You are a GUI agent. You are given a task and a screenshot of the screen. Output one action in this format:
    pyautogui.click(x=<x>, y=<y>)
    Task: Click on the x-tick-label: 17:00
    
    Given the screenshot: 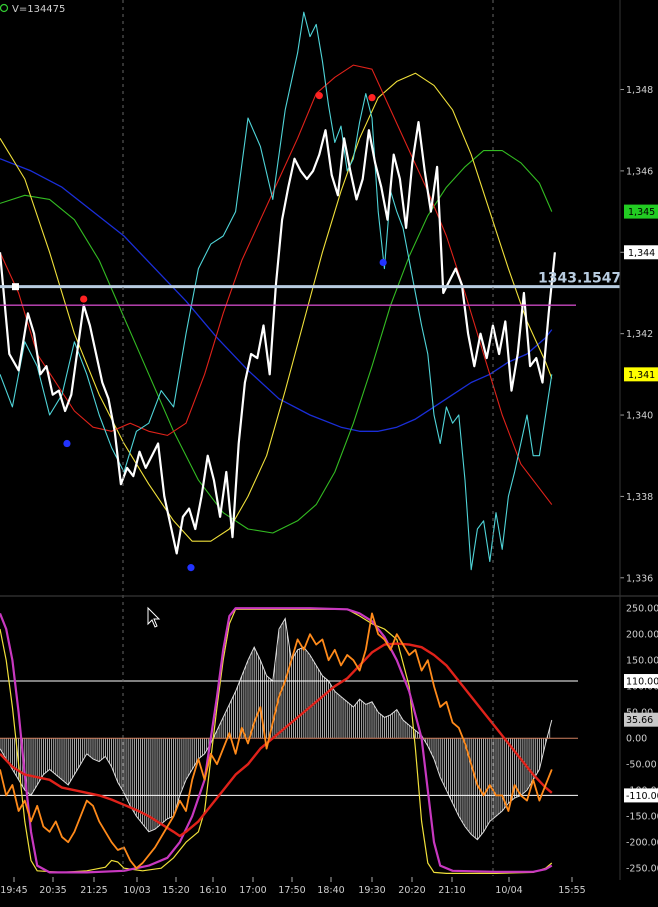 What is the action you would take?
    pyautogui.click(x=252, y=890)
    